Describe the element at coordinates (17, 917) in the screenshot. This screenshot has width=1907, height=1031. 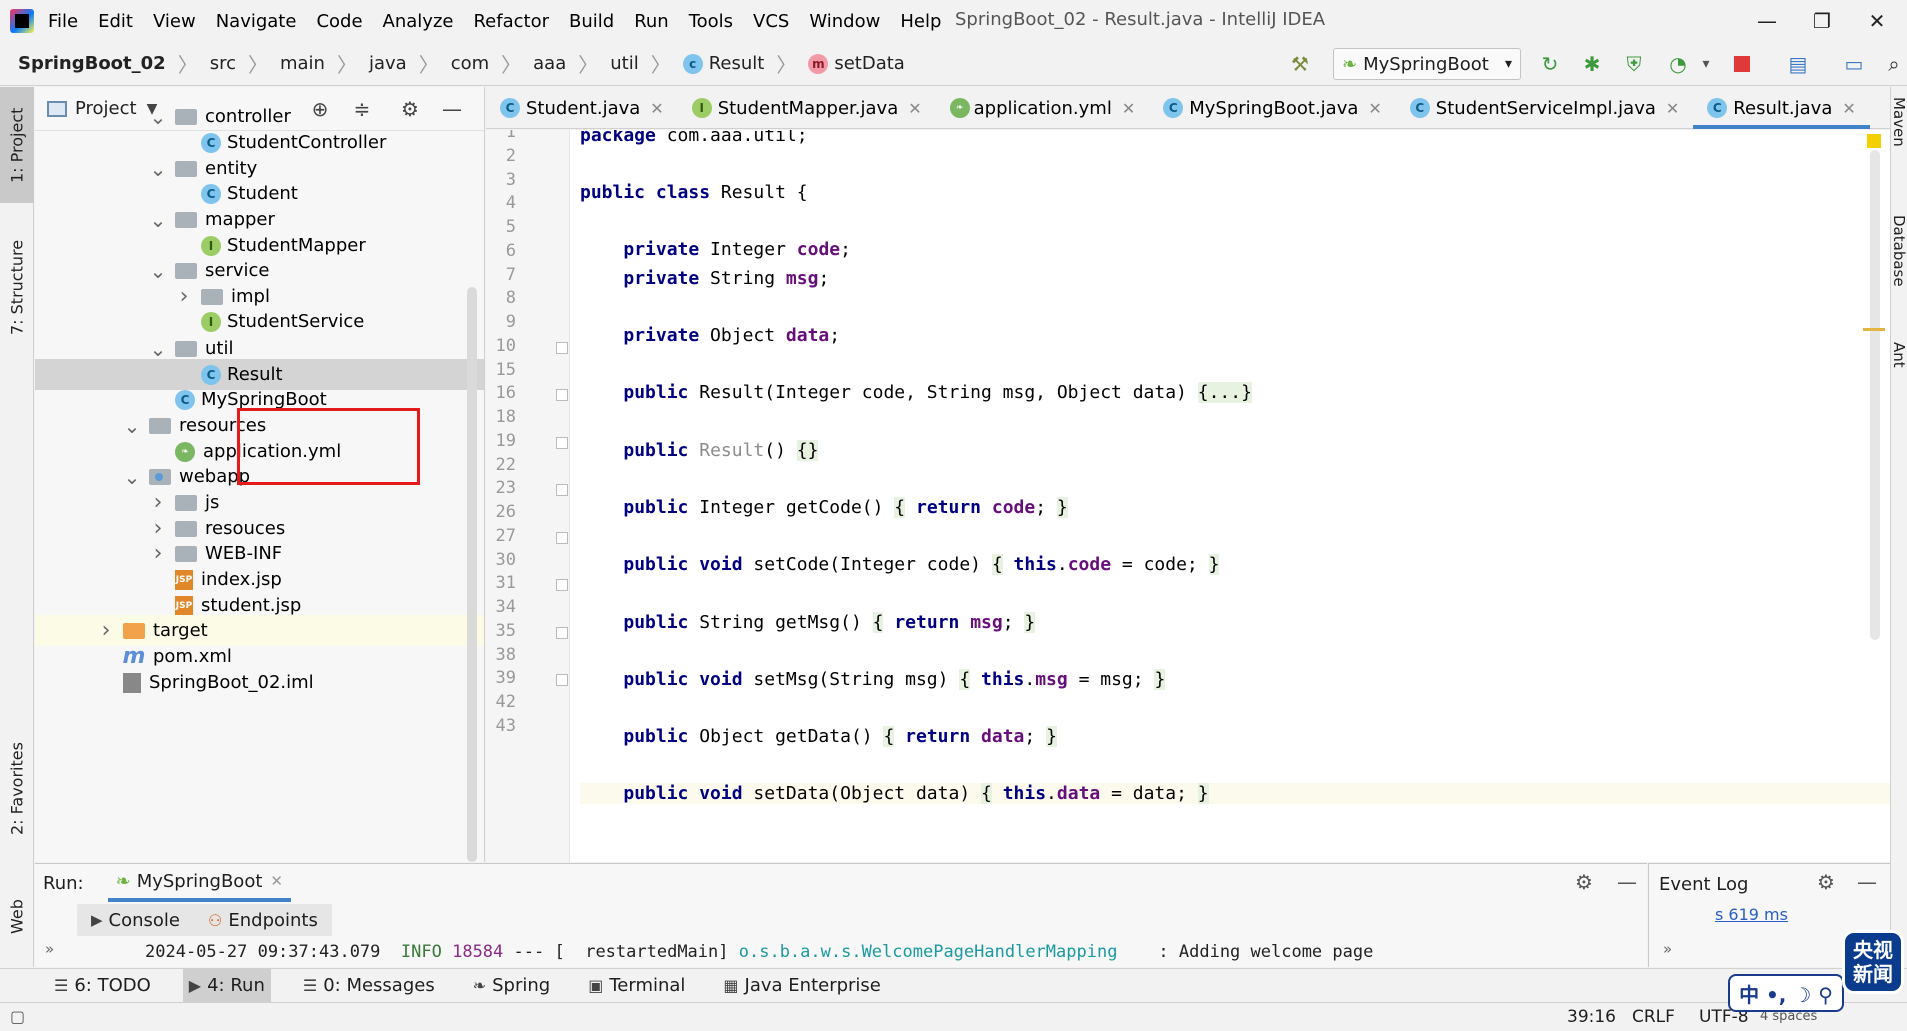
I see `tab-web: Web` at that location.